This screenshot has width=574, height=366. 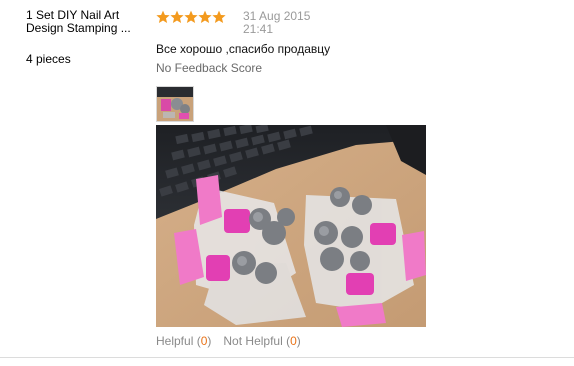 I want to click on star-rating, so click(x=191, y=18).